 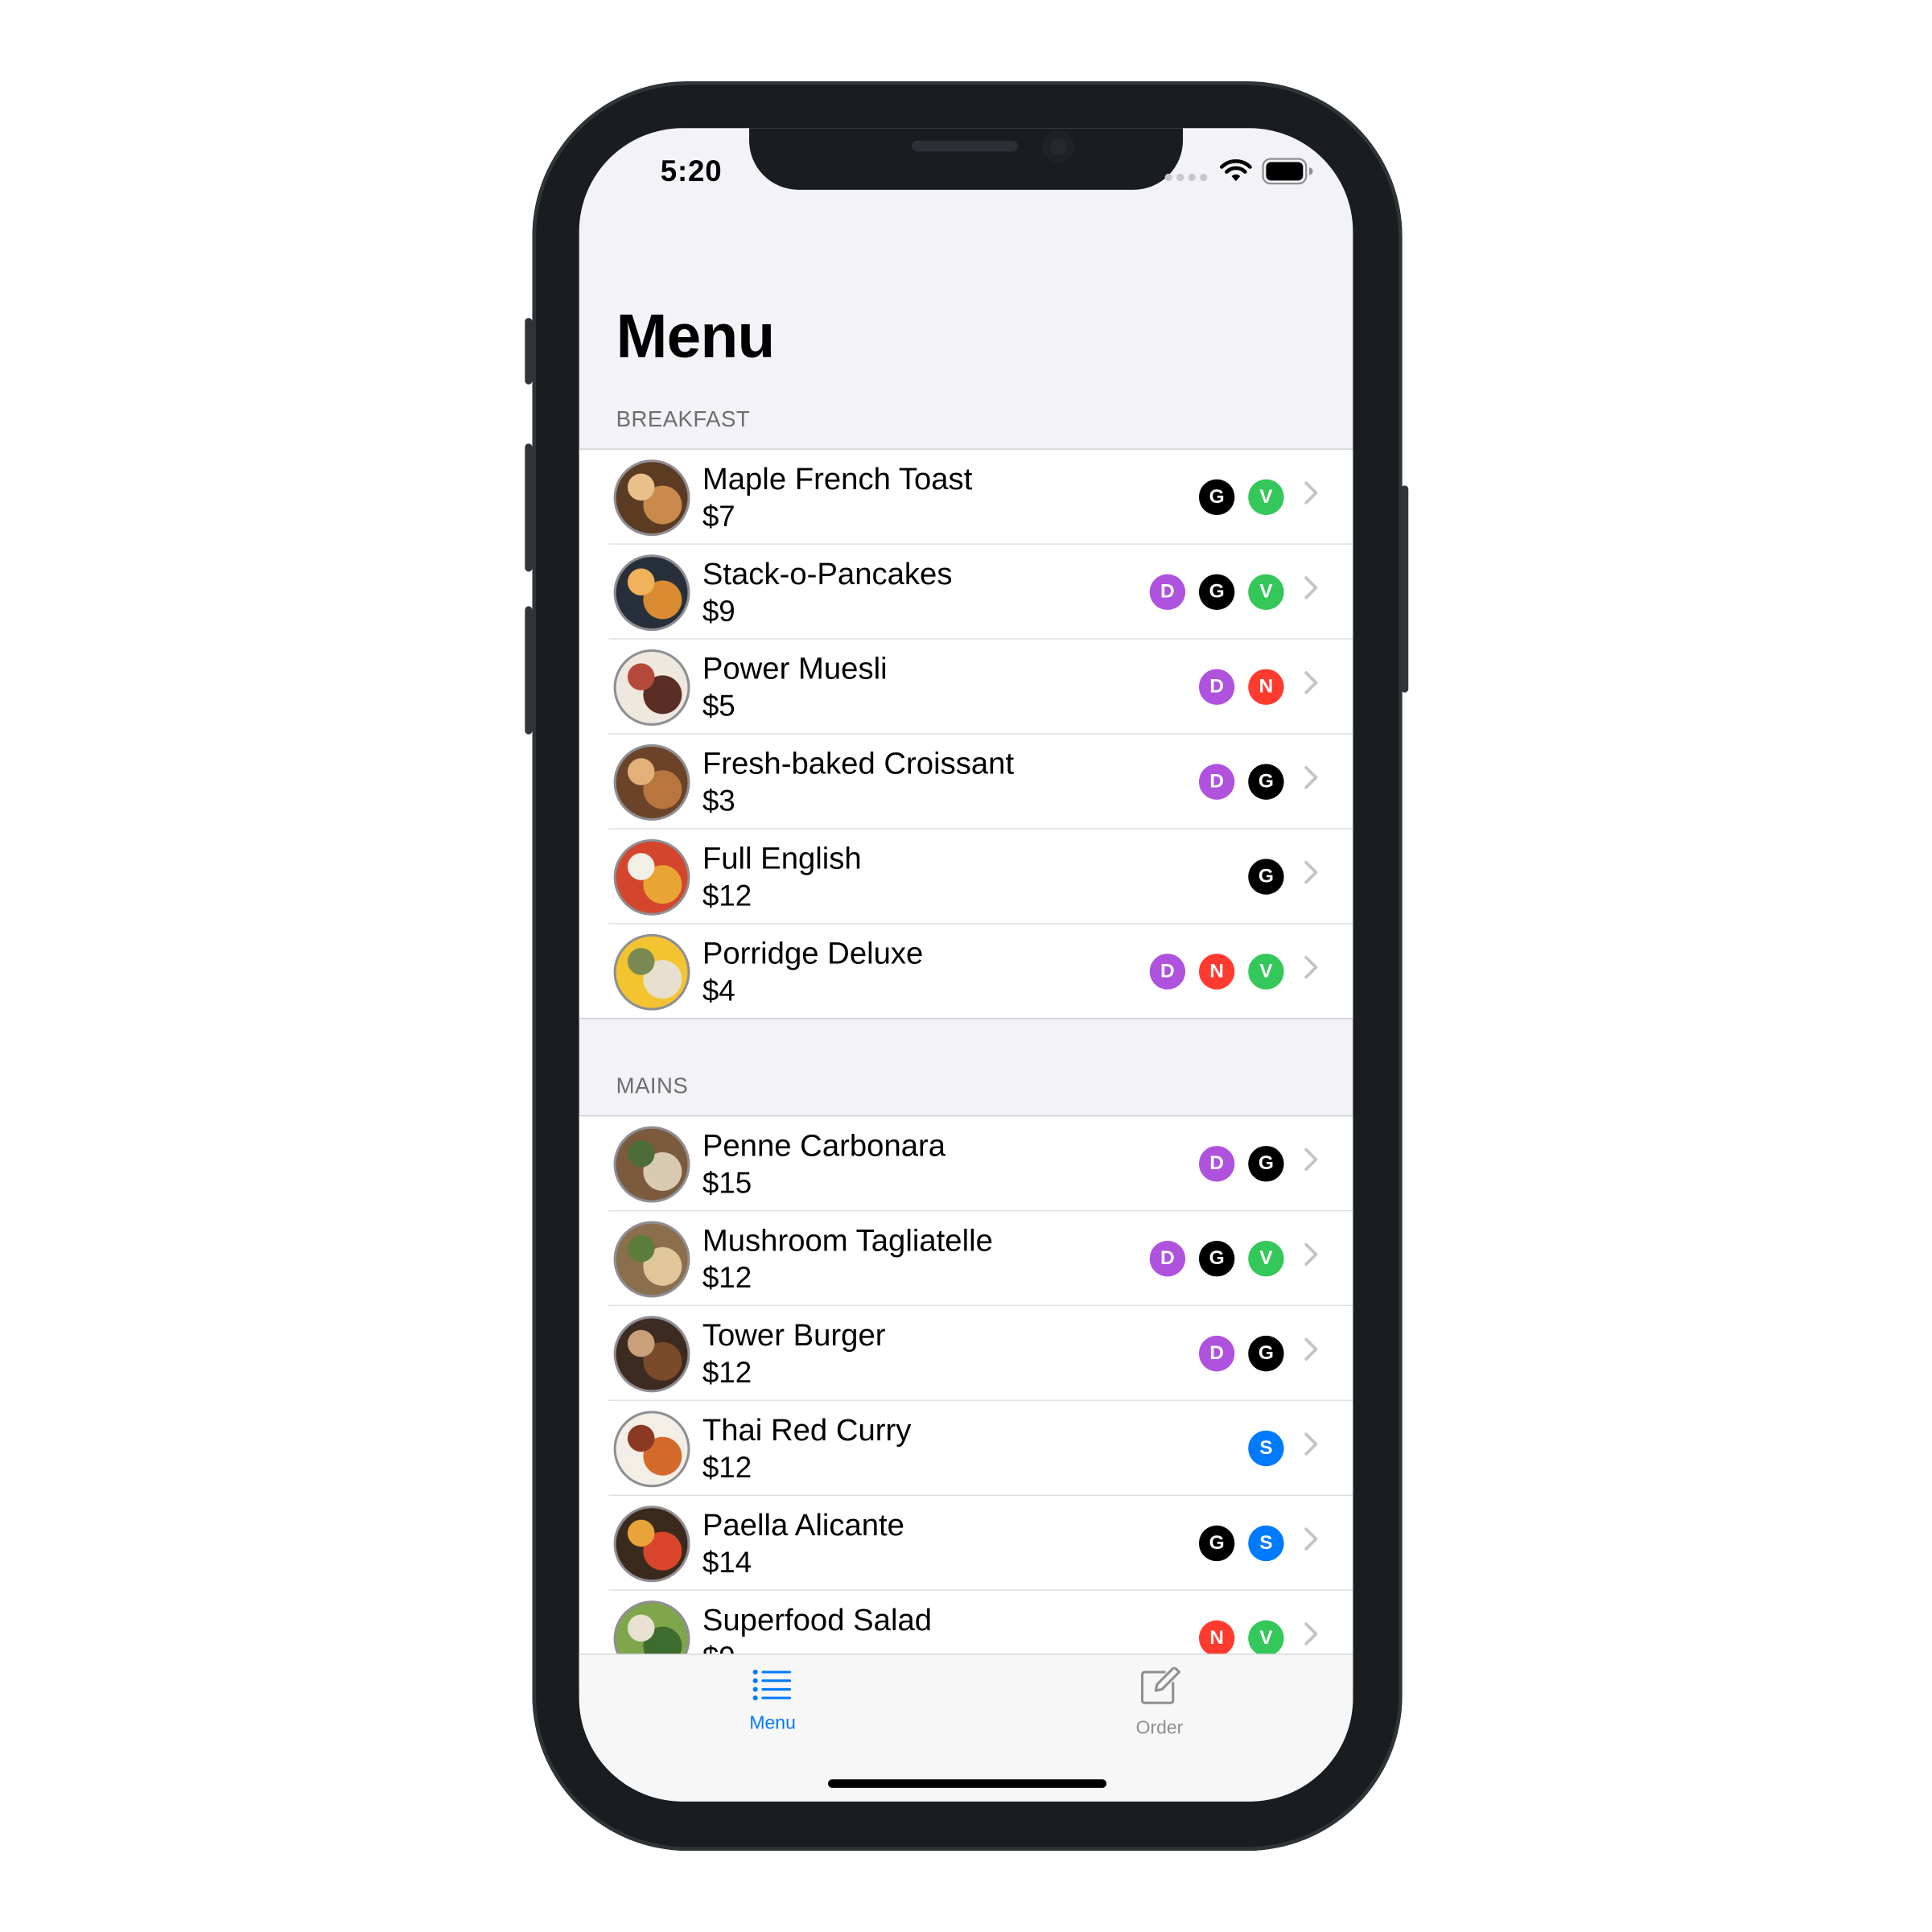 I want to click on signal-icon: ●●●●, so click(x=1186, y=176).